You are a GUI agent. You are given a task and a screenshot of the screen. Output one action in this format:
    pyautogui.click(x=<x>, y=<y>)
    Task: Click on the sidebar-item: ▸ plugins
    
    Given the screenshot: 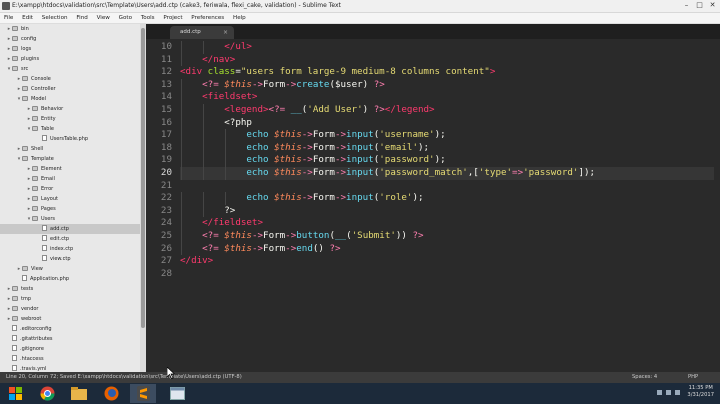 What is the action you would take?
    pyautogui.click(x=70, y=59)
    